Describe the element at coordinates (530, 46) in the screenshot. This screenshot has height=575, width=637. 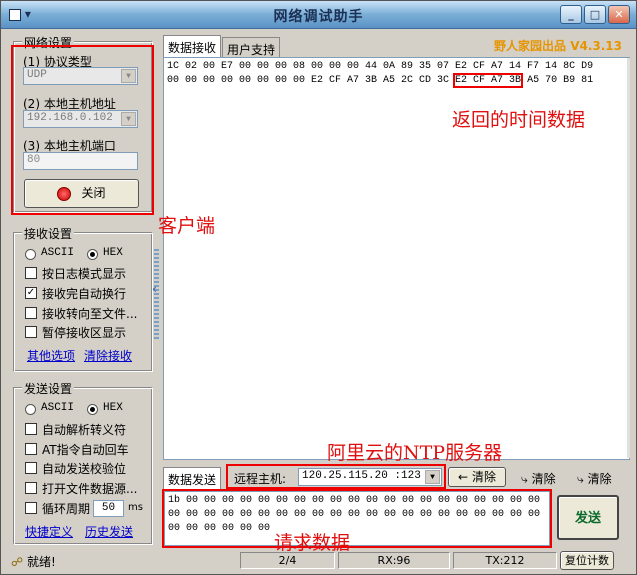
I see `brand-text: 野人家园出品` at that location.